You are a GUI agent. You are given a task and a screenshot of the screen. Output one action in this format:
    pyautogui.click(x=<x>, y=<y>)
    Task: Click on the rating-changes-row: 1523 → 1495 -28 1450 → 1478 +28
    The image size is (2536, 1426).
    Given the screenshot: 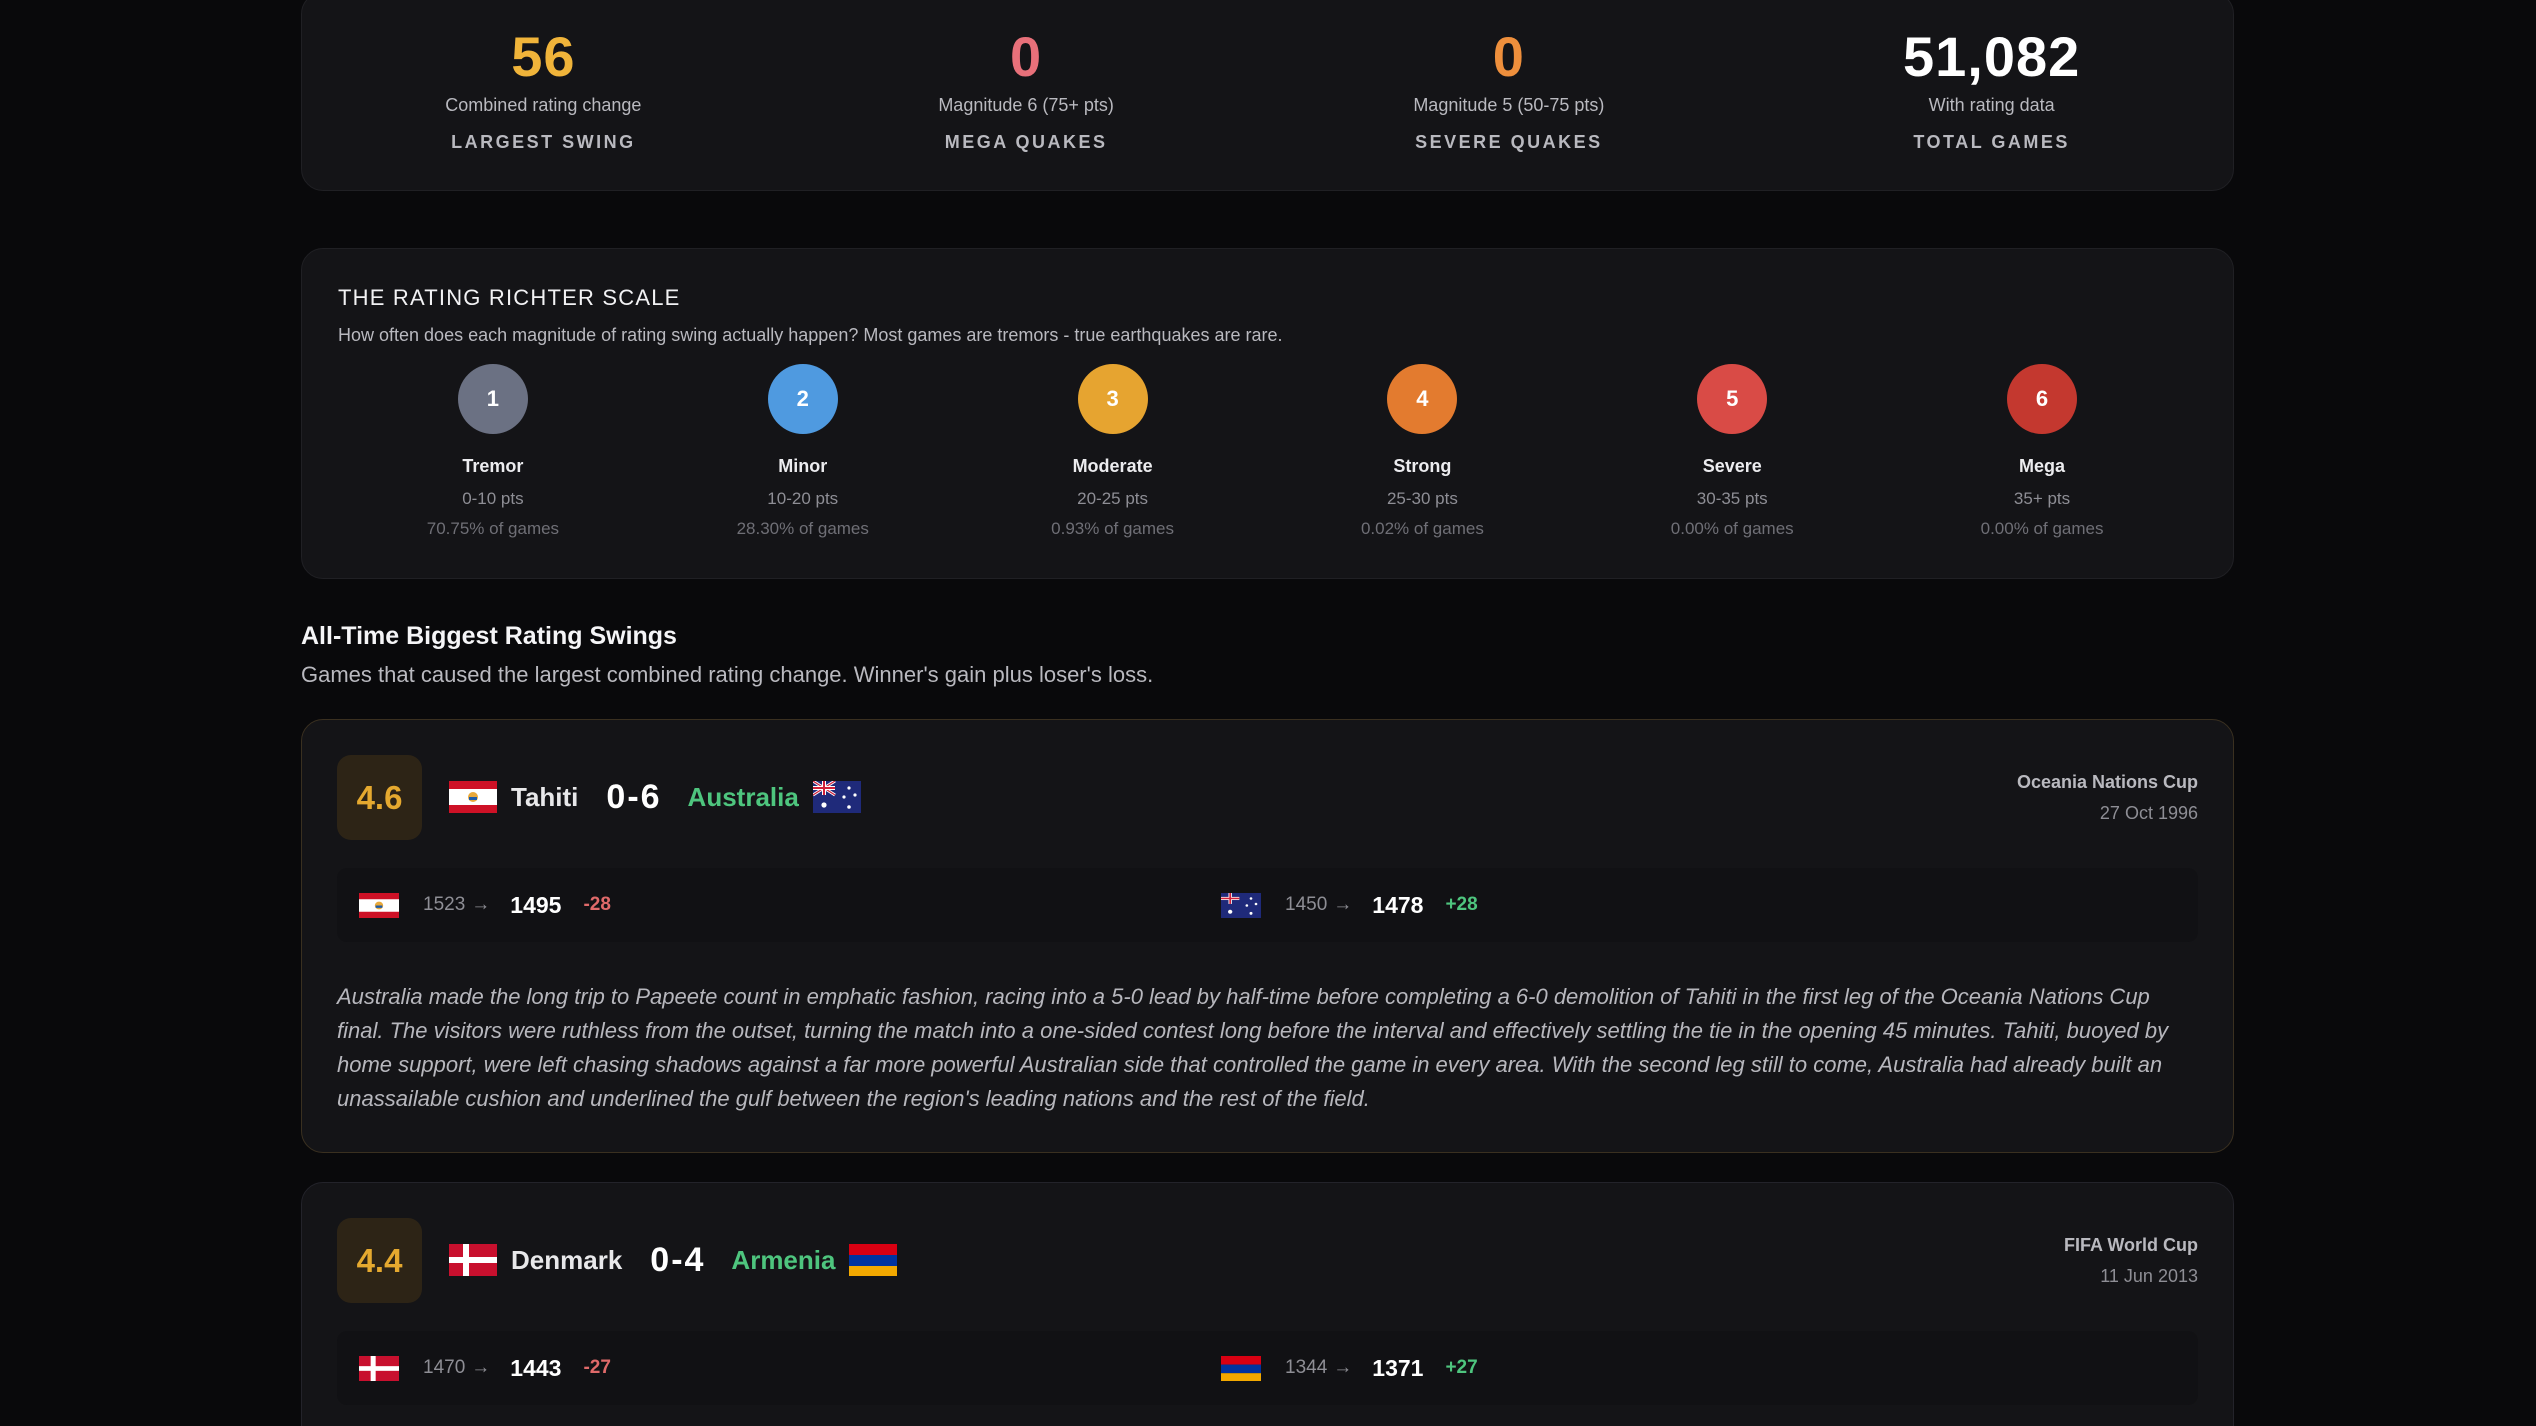 What is the action you would take?
    pyautogui.click(x=1267, y=905)
    